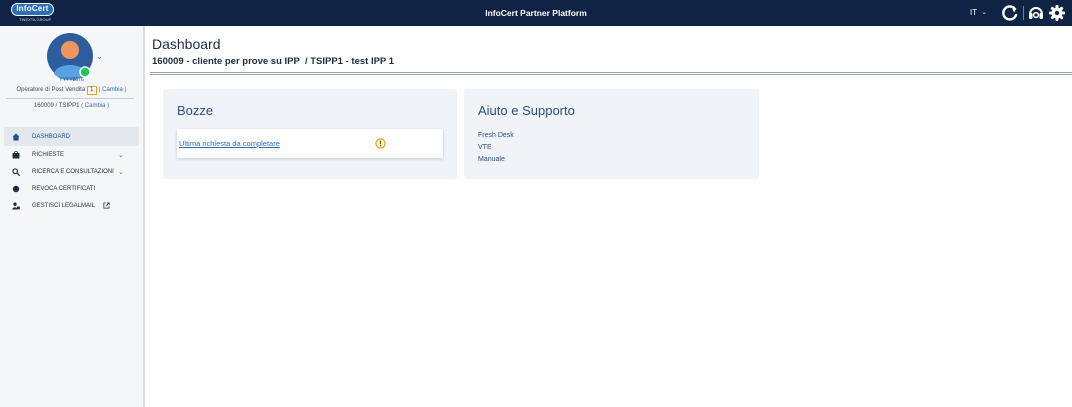 The height and width of the screenshot is (407, 1072). Describe the element at coordinates (71, 80) in the screenshot. I see `user-code: YYYY8676` at that location.